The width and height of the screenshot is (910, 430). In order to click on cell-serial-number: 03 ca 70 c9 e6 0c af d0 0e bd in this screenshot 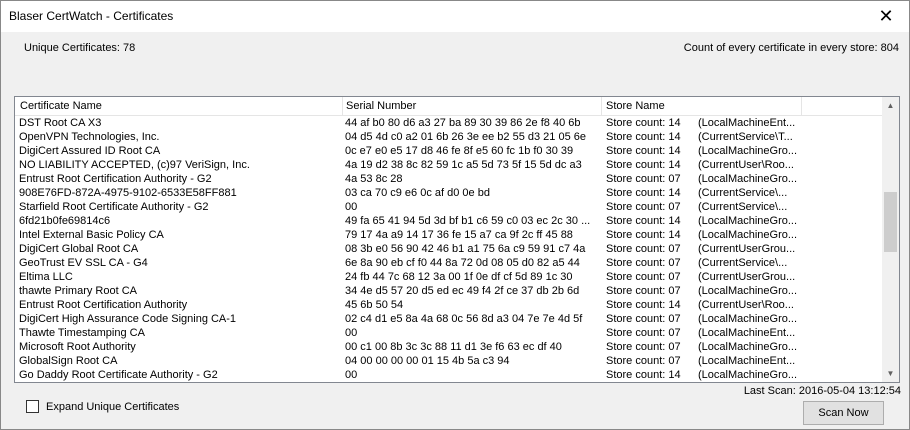, I will do `click(417, 193)`.